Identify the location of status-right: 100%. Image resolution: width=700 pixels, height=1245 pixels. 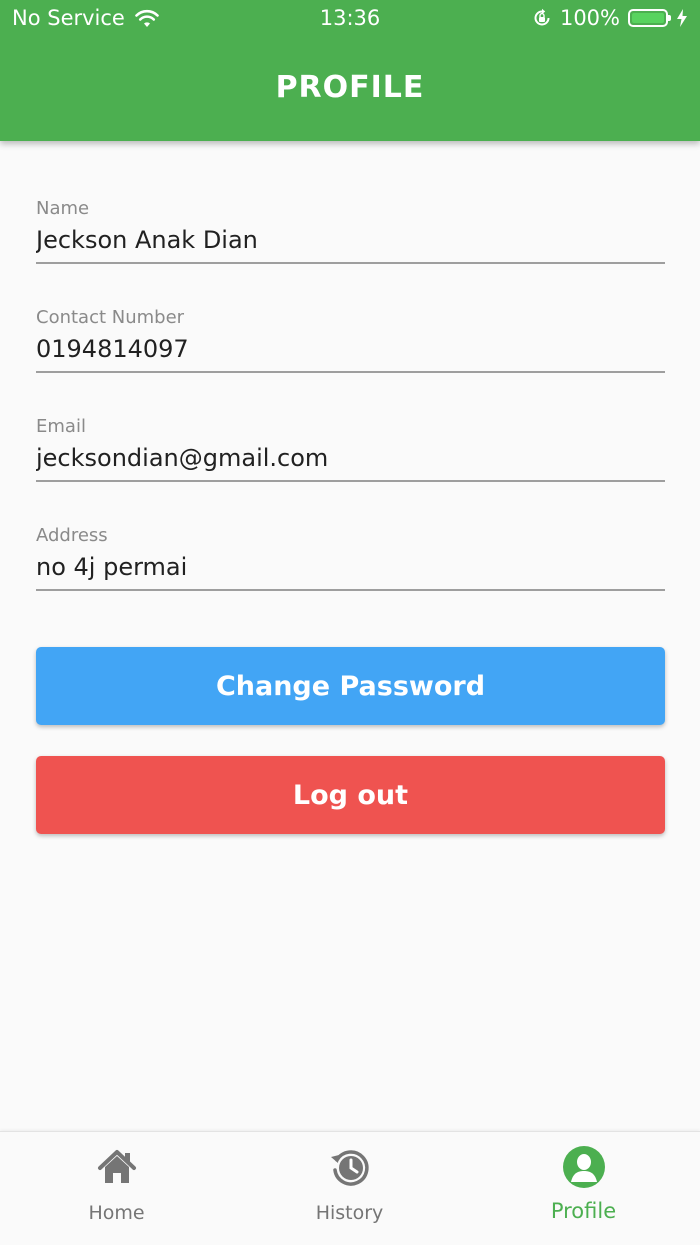
(610, 18).